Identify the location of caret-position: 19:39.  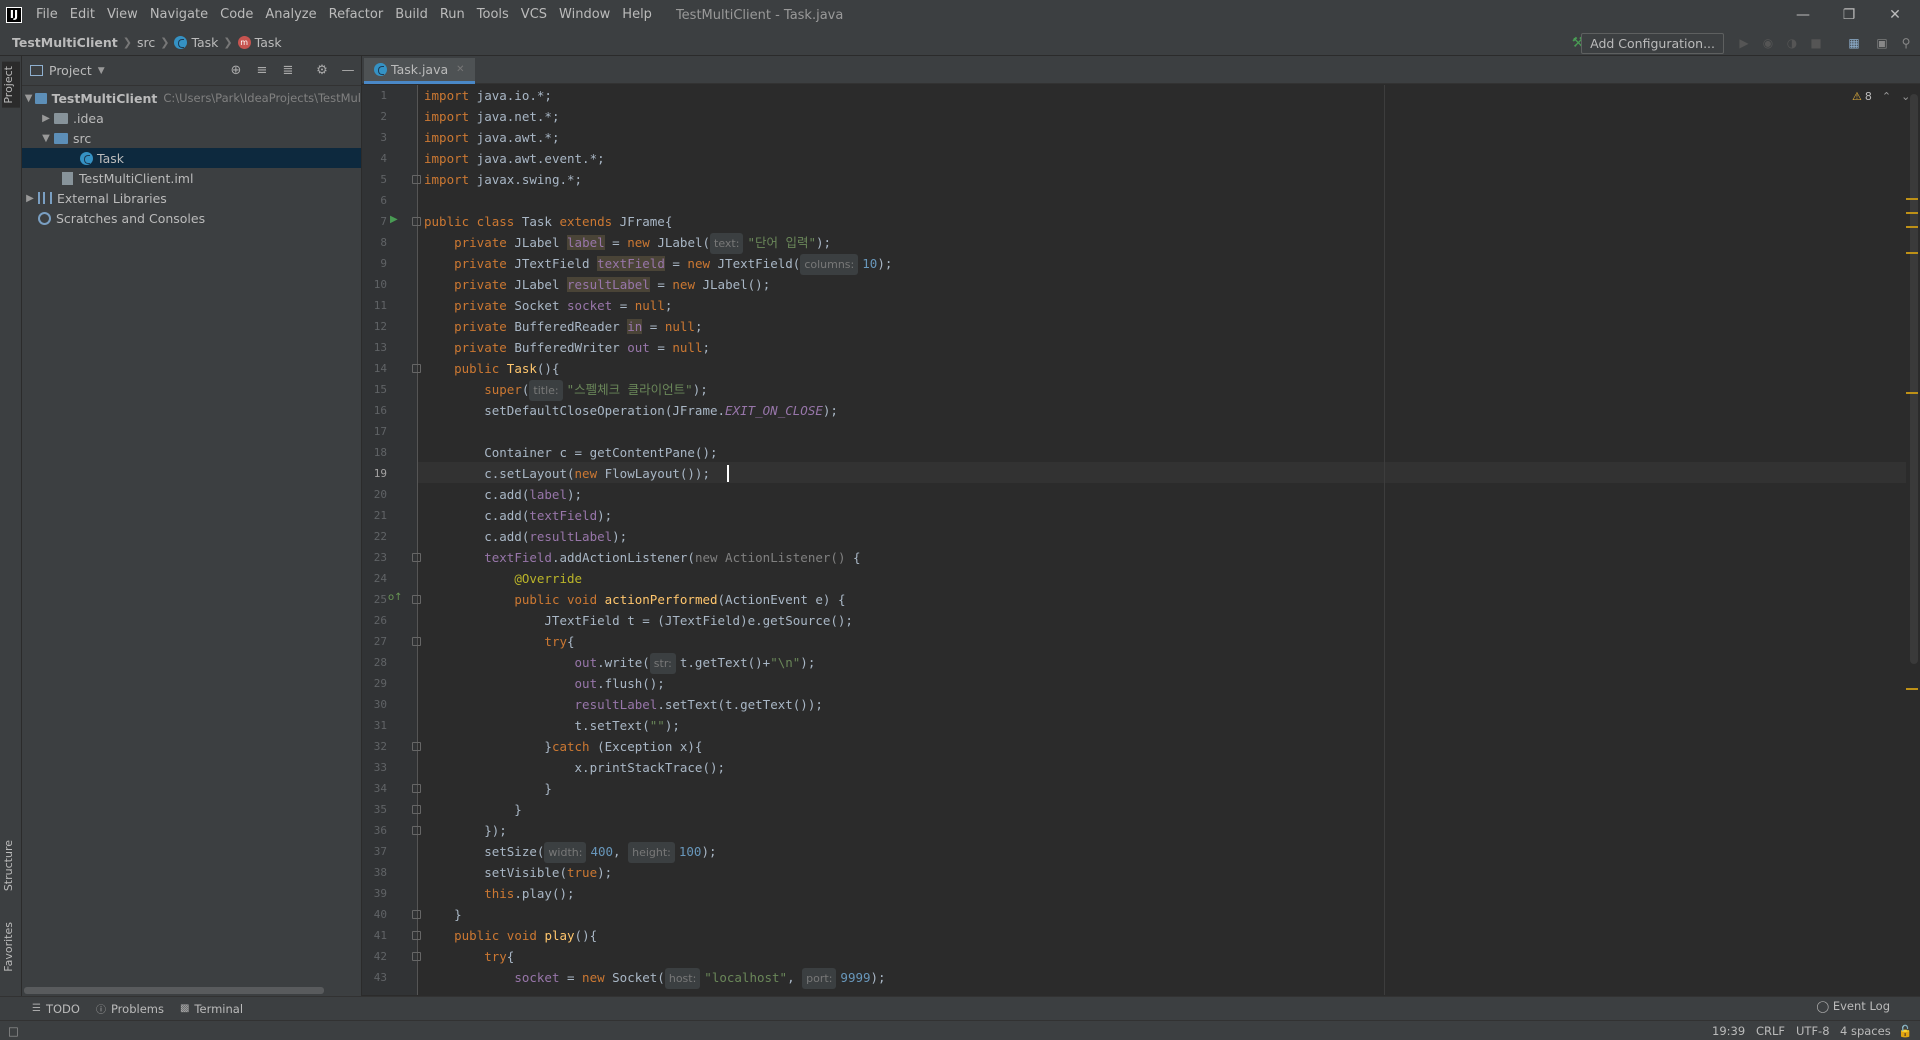
(1728, 1031).